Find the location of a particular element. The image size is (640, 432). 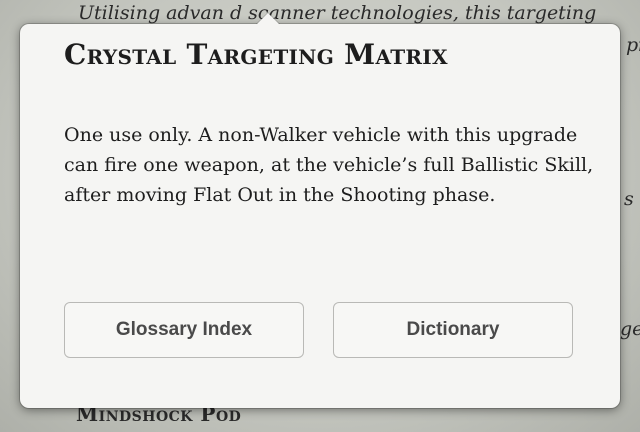

popover-arrow is located at coordinates (268, 19).